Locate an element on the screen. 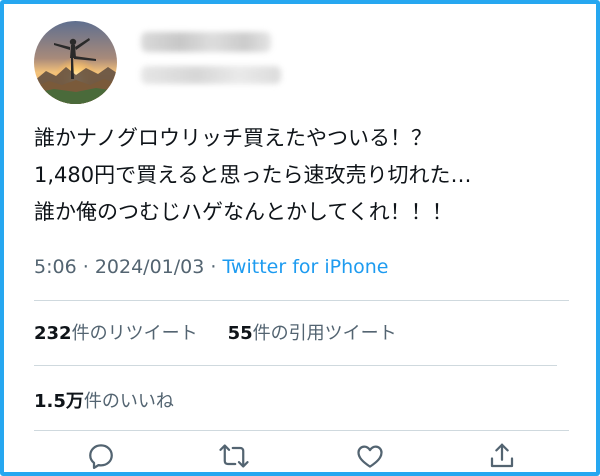 The height and width of the screenshot is (476, 600). quotes-count: 55 is located at coordinates (240, 333).